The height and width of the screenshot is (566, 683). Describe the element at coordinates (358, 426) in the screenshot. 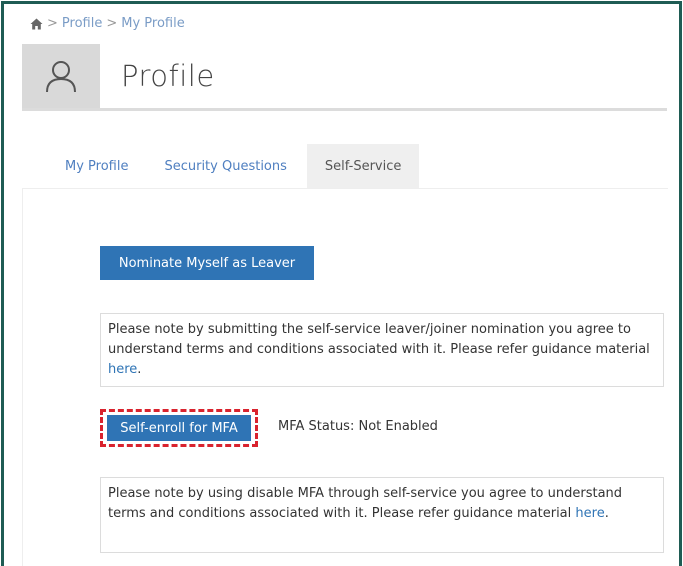

I see `mfa-status: MFA Status: Not Enabled` at that location.